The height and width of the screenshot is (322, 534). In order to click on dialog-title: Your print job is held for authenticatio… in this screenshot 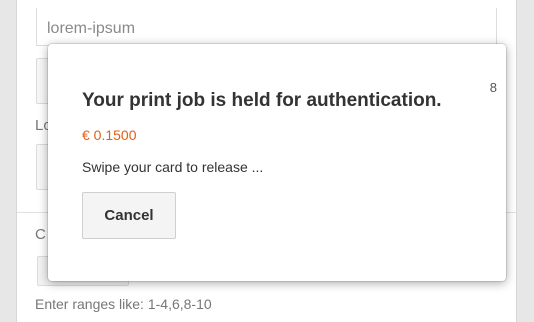, I will do `click(262, 100)`.